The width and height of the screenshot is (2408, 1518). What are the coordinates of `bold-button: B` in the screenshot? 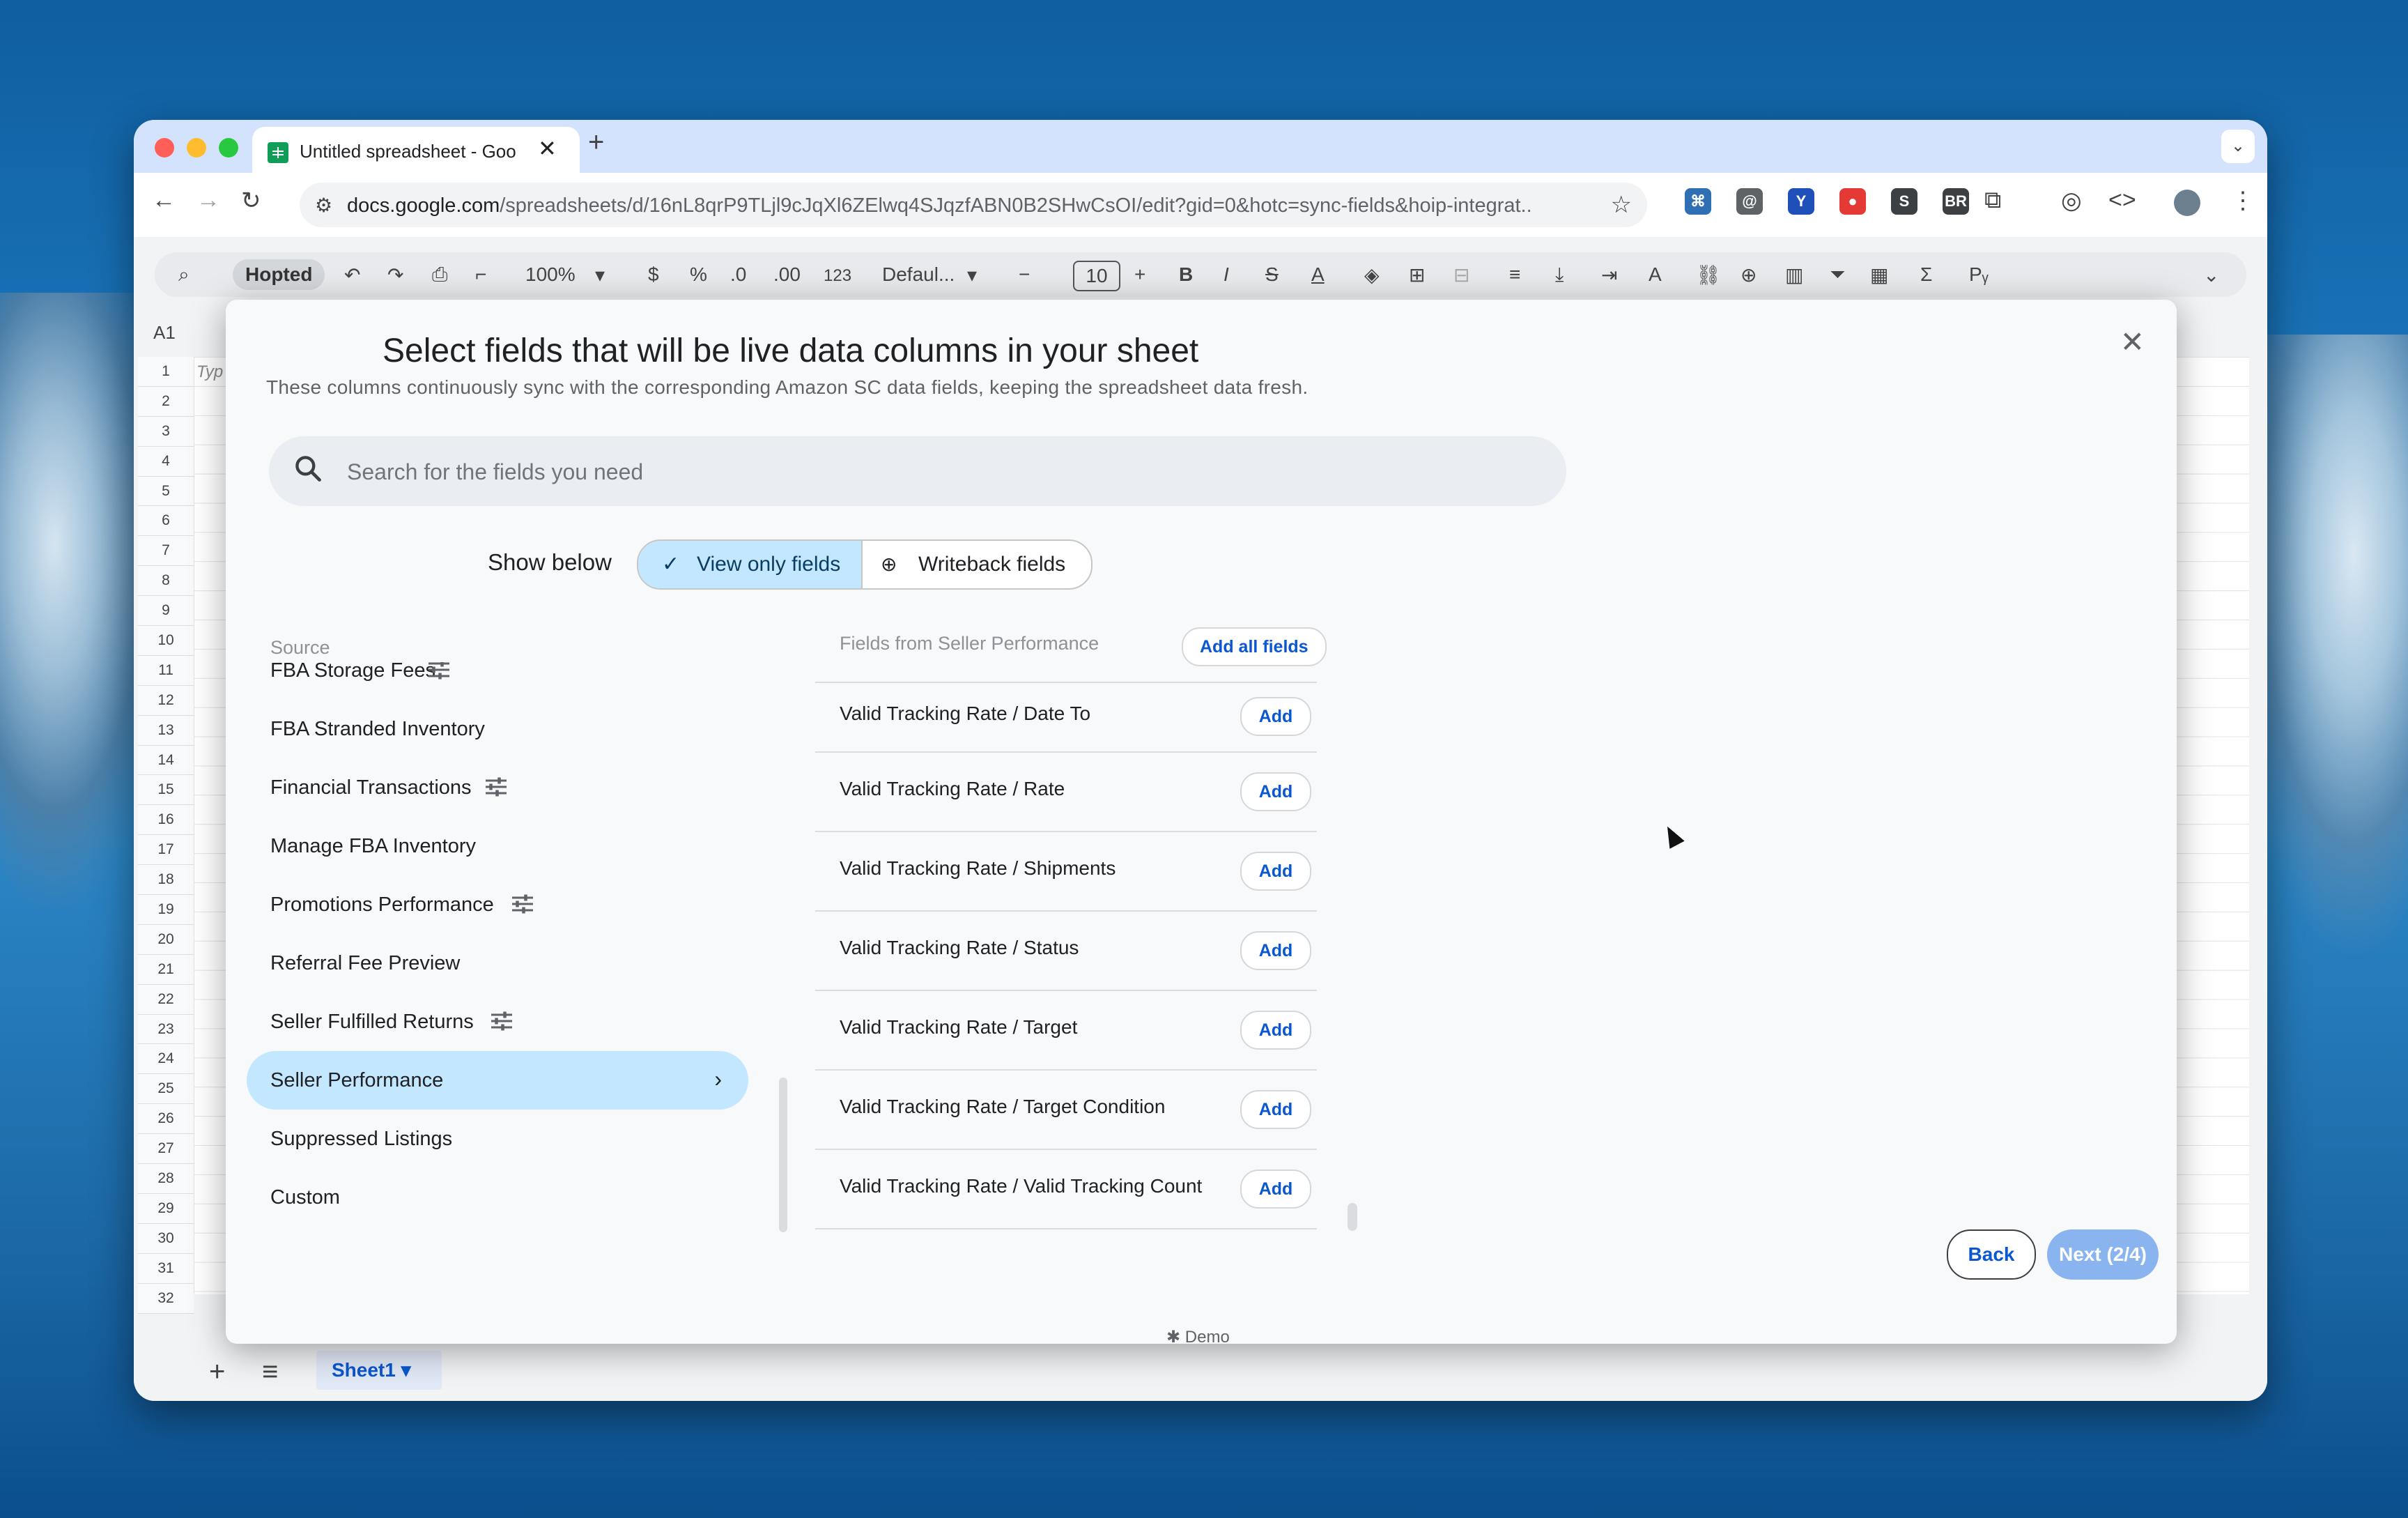 It's located at (1186, 274).